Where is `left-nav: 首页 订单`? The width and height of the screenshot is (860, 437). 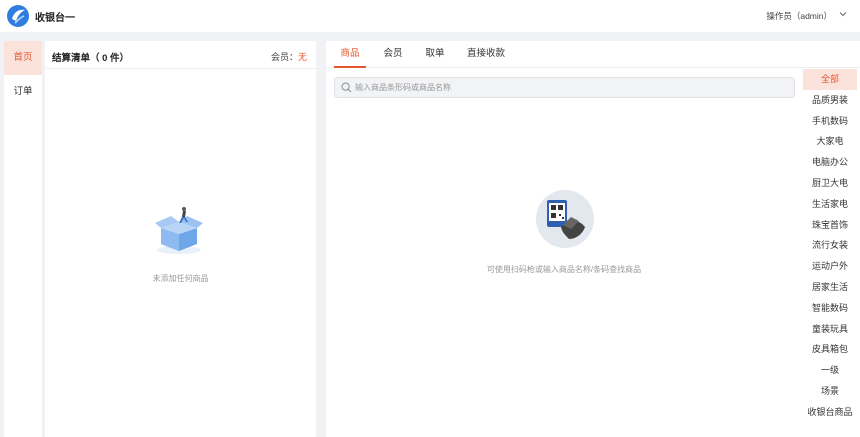 left-nav: 首页 订单 is located at coordinates (23, 239).